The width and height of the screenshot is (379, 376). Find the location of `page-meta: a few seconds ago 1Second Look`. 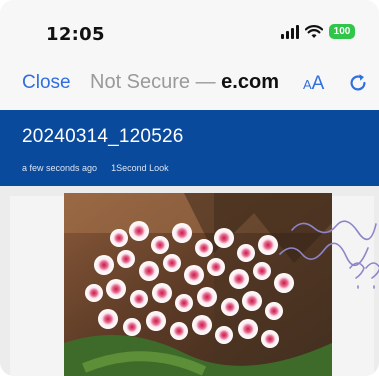

page-meta: a few seconds ago 1Second Look is located at coordinates (95, 168).